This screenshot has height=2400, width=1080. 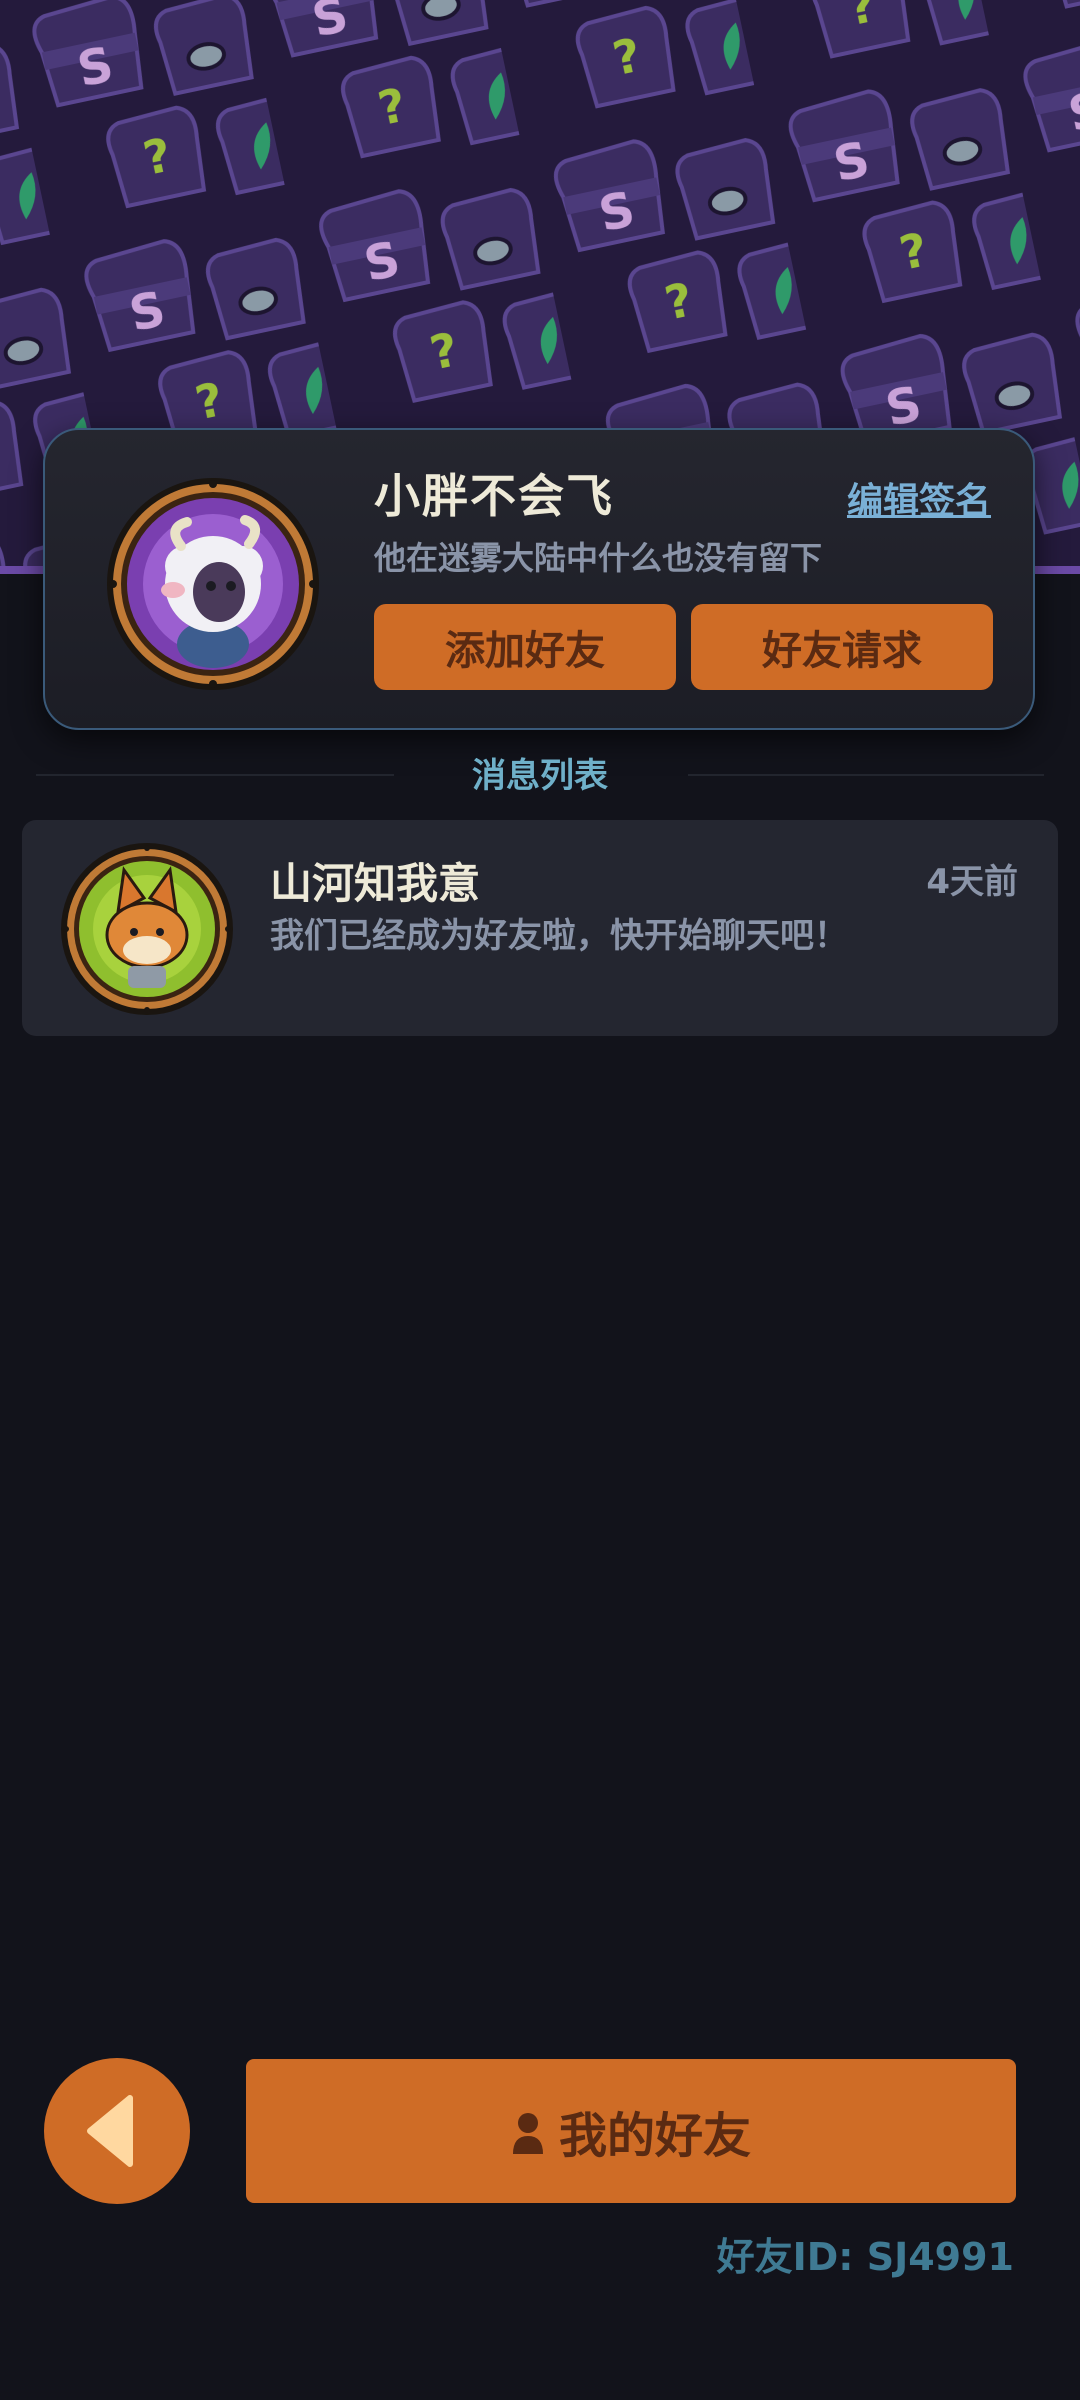 I want to click on fox-avatar-icon, so click(x=147, y=929).